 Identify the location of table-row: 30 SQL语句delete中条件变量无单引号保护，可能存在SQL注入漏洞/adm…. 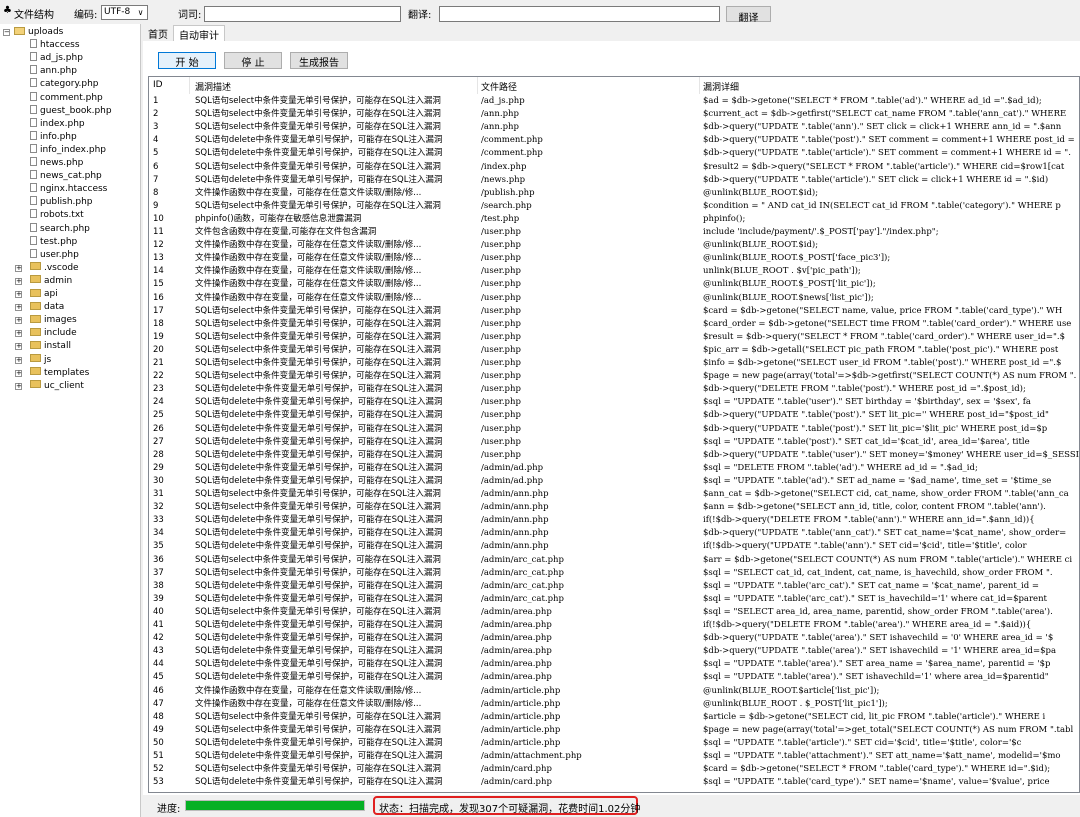
(614, 481).